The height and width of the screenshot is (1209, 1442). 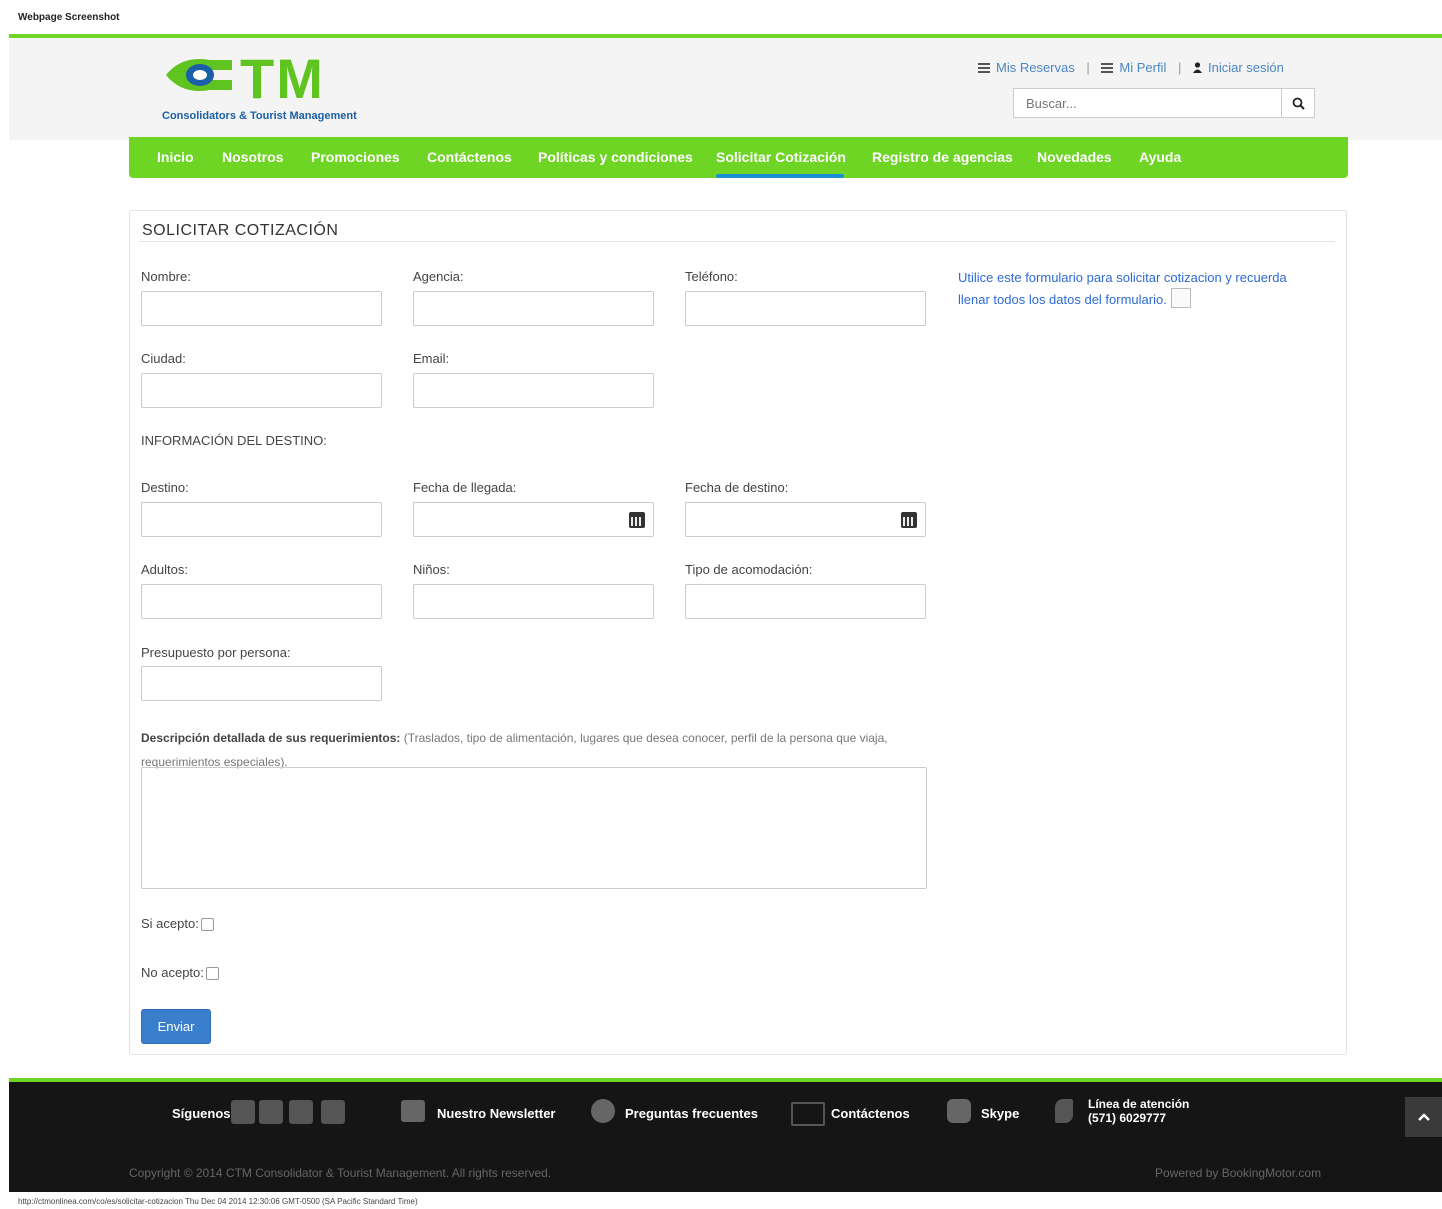 I want to click on nav-promociones: Promociones, so click(x=355, y=157).